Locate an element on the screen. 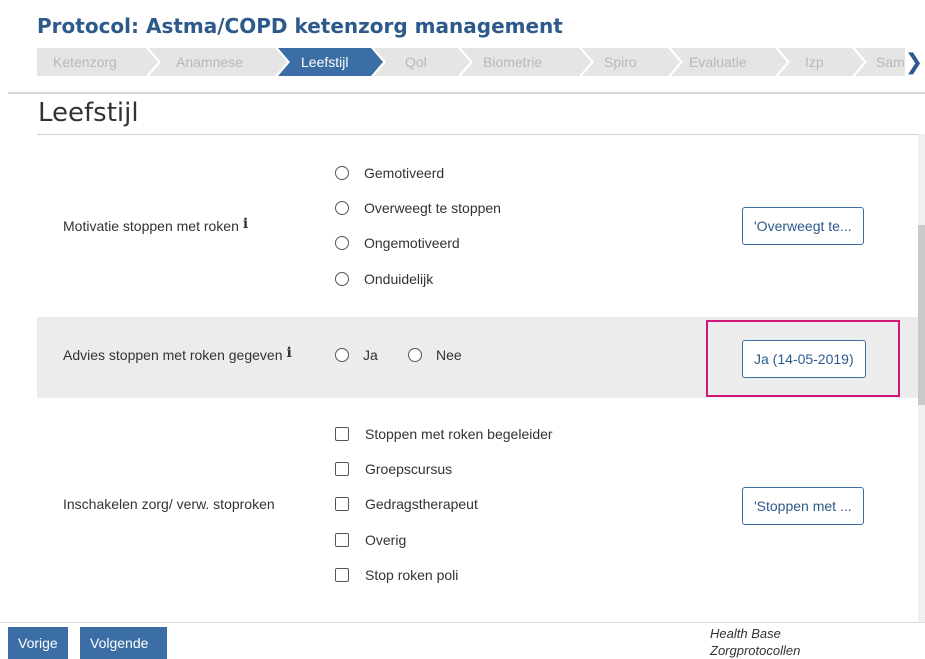  step-ketenzorg: Ketenzorg is located at coordinates (97, 62).